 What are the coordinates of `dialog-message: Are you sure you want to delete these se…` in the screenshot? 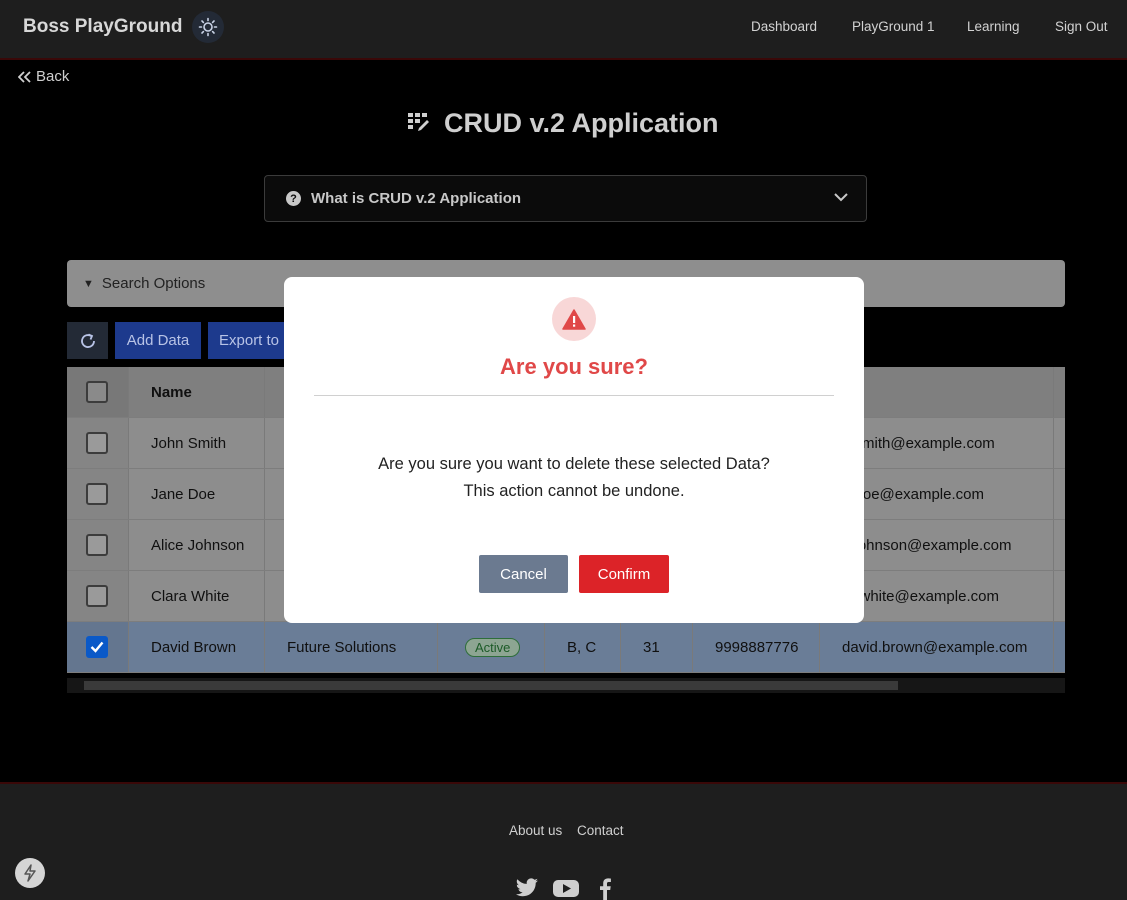 It's located at (574, 478).